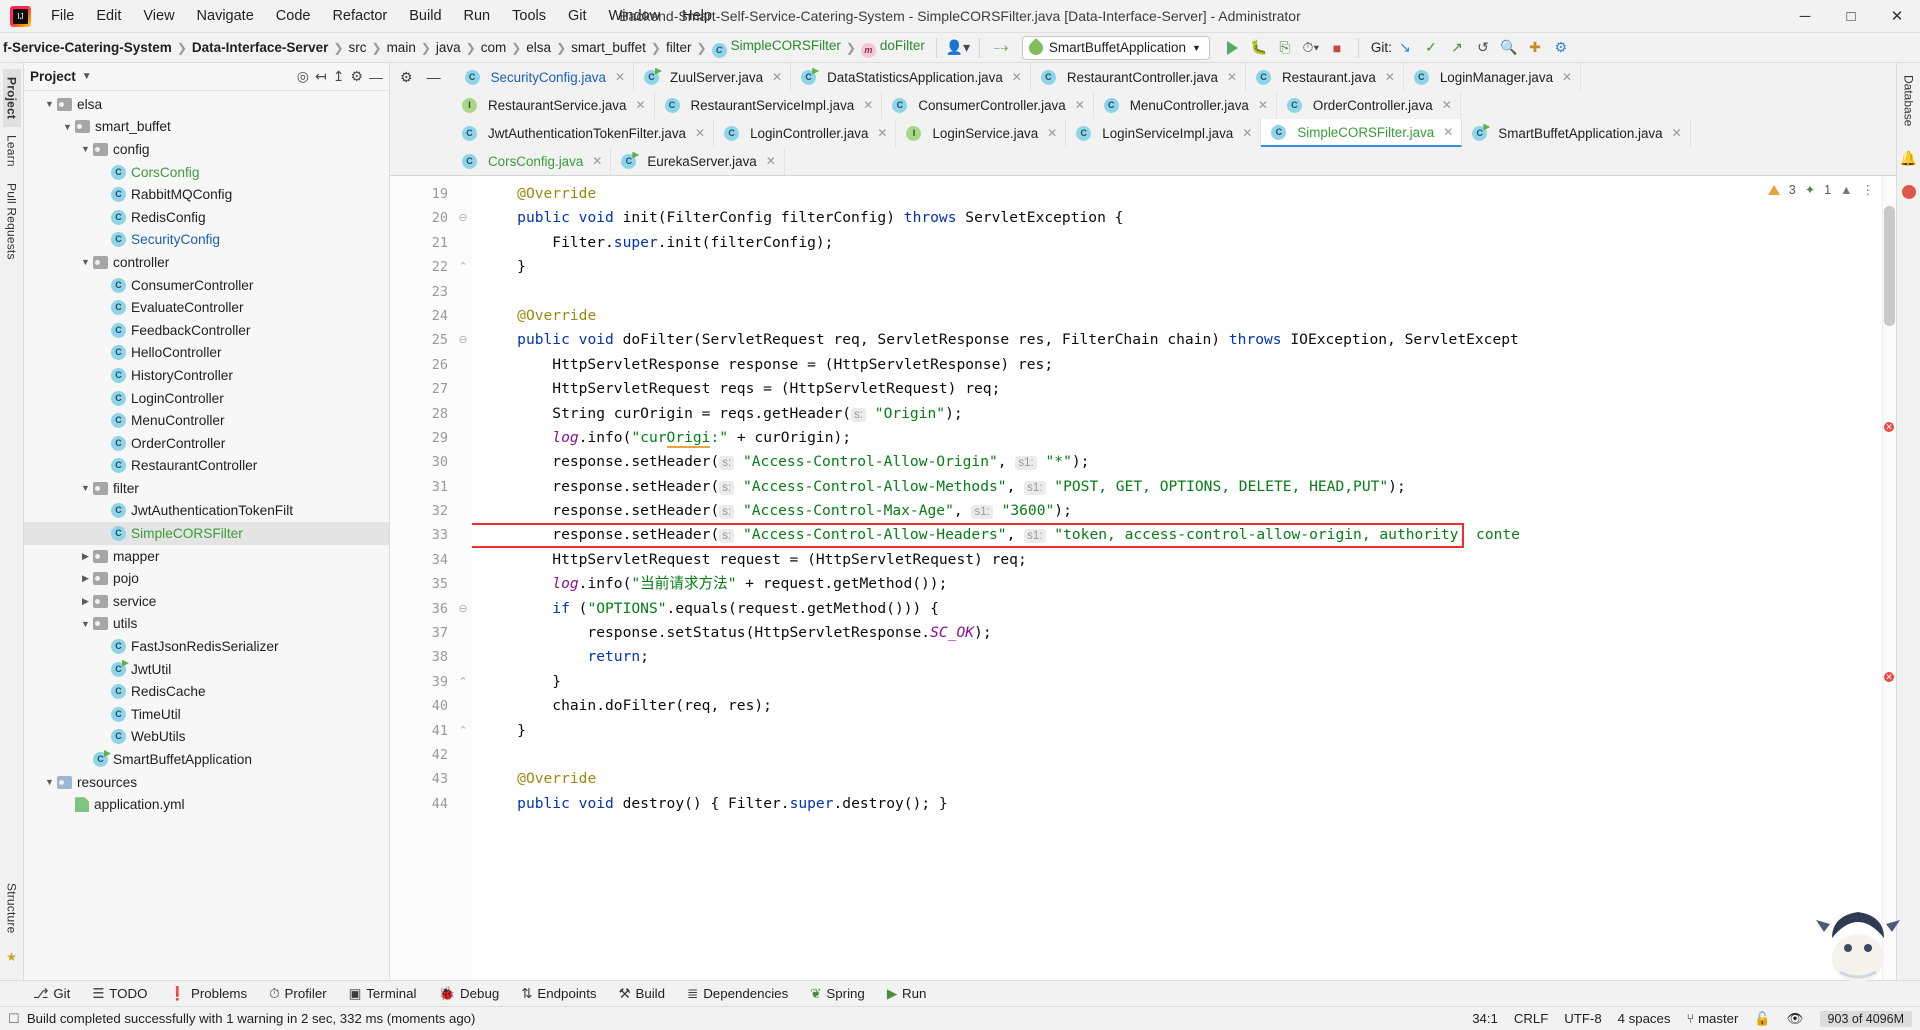  What do you see at coordinates (532, 161) in the screenshot?
I see `editor-tab: C CorsConfig.java ✕` at bounding box center [532, 161].